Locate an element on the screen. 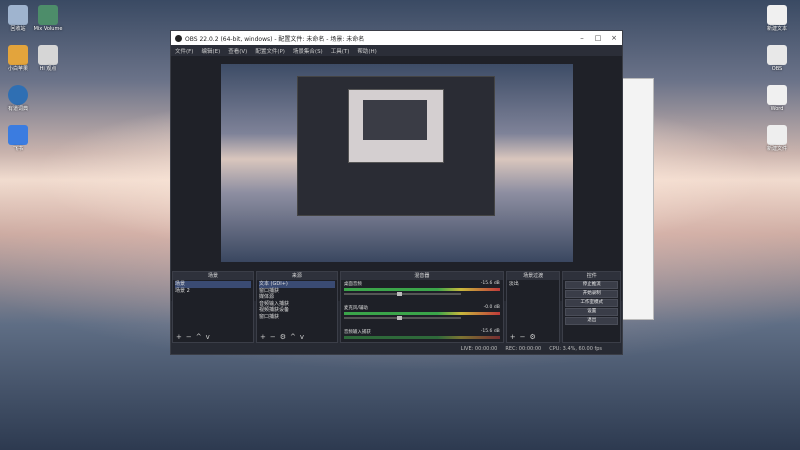  obs-icon: OBS is located at coordinates (777, 58).